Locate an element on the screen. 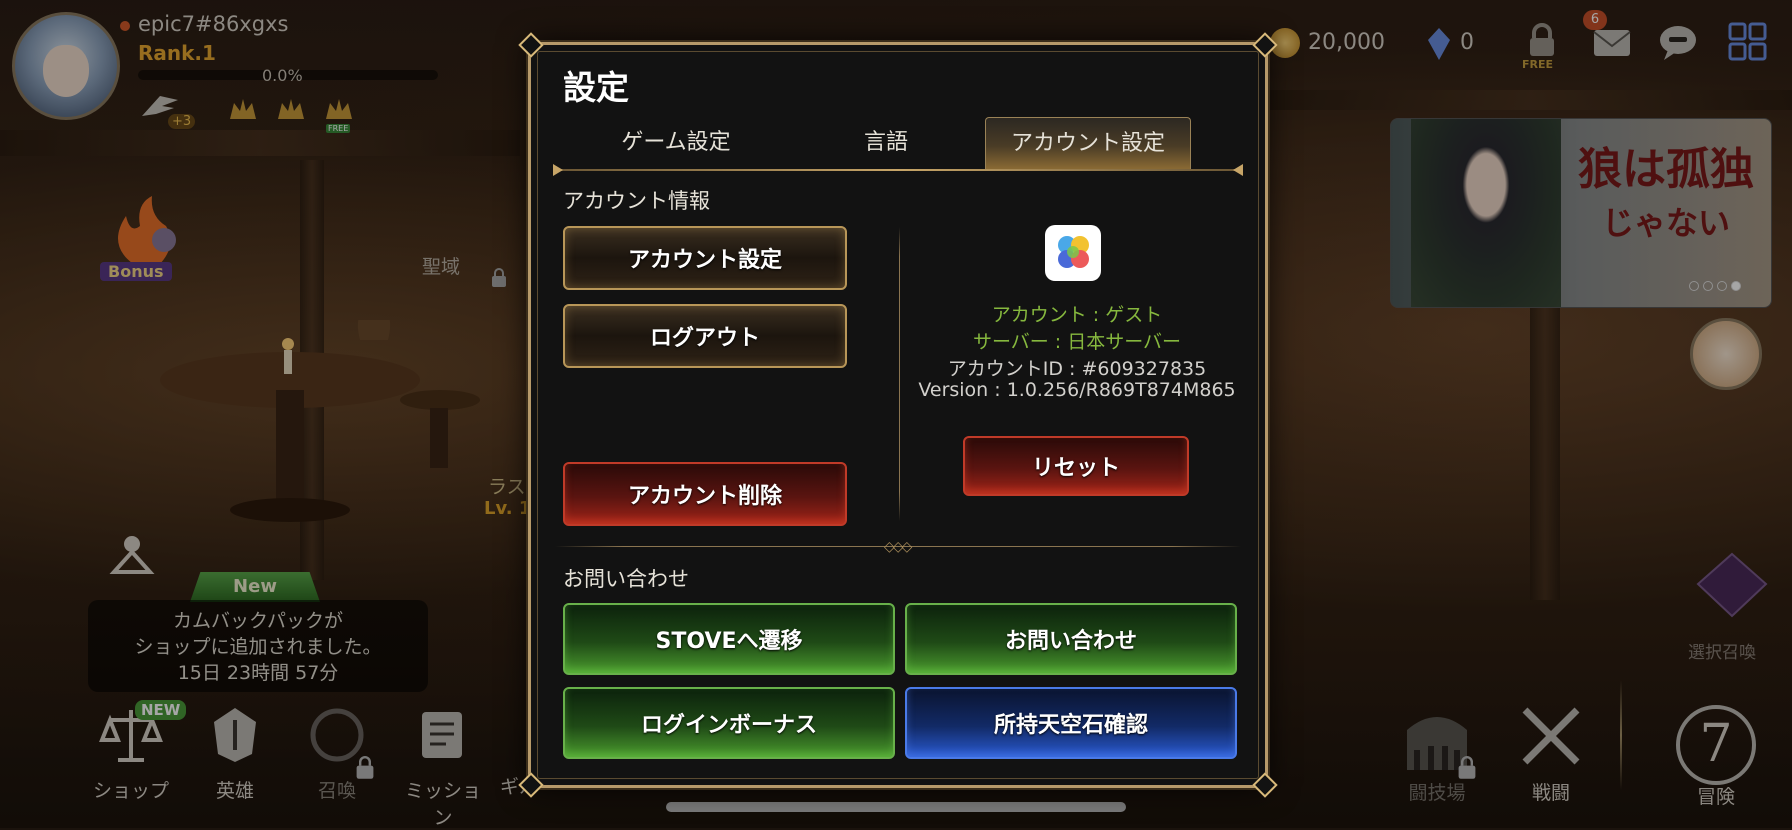 This screenshot has width=1792, height=830. skystone-check-button: 所持天空石確認 is located at coordinates (1071, 723).